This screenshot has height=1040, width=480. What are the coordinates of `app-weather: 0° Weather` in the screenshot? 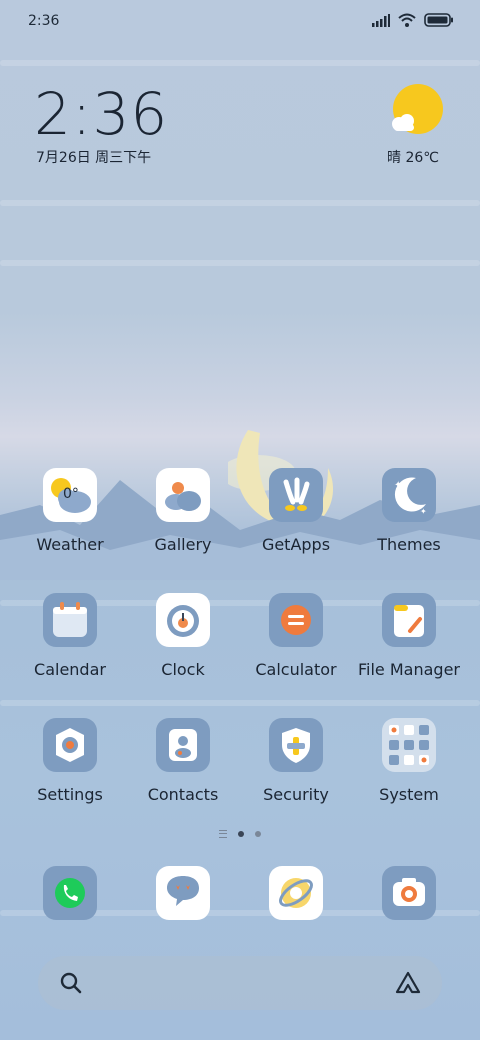 It's located at (70, 511).